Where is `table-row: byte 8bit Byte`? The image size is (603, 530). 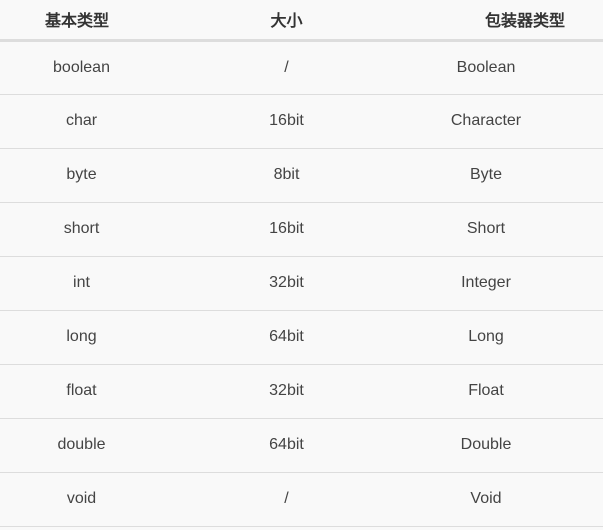 table-row: byte 8bit Byte is located at coordinates (301, 175).